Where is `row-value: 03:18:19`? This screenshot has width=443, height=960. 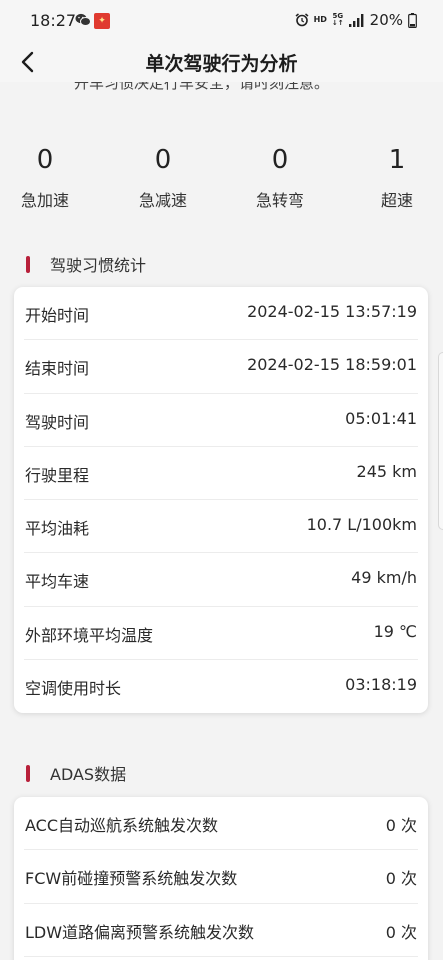
row-value: 03:18:19 is located at coordinates (381, 685).